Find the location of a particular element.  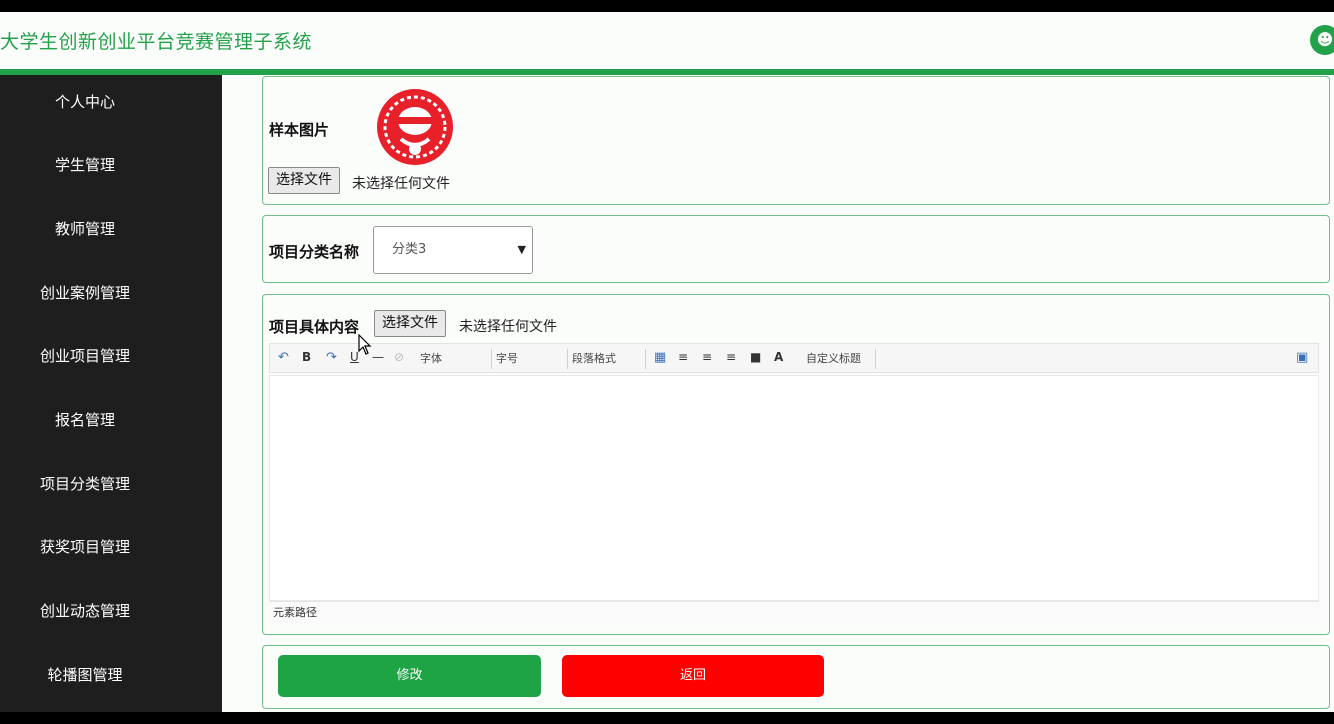

sidebar-item-teacher-management: 教师管理 is located at coordinates (85, 228).